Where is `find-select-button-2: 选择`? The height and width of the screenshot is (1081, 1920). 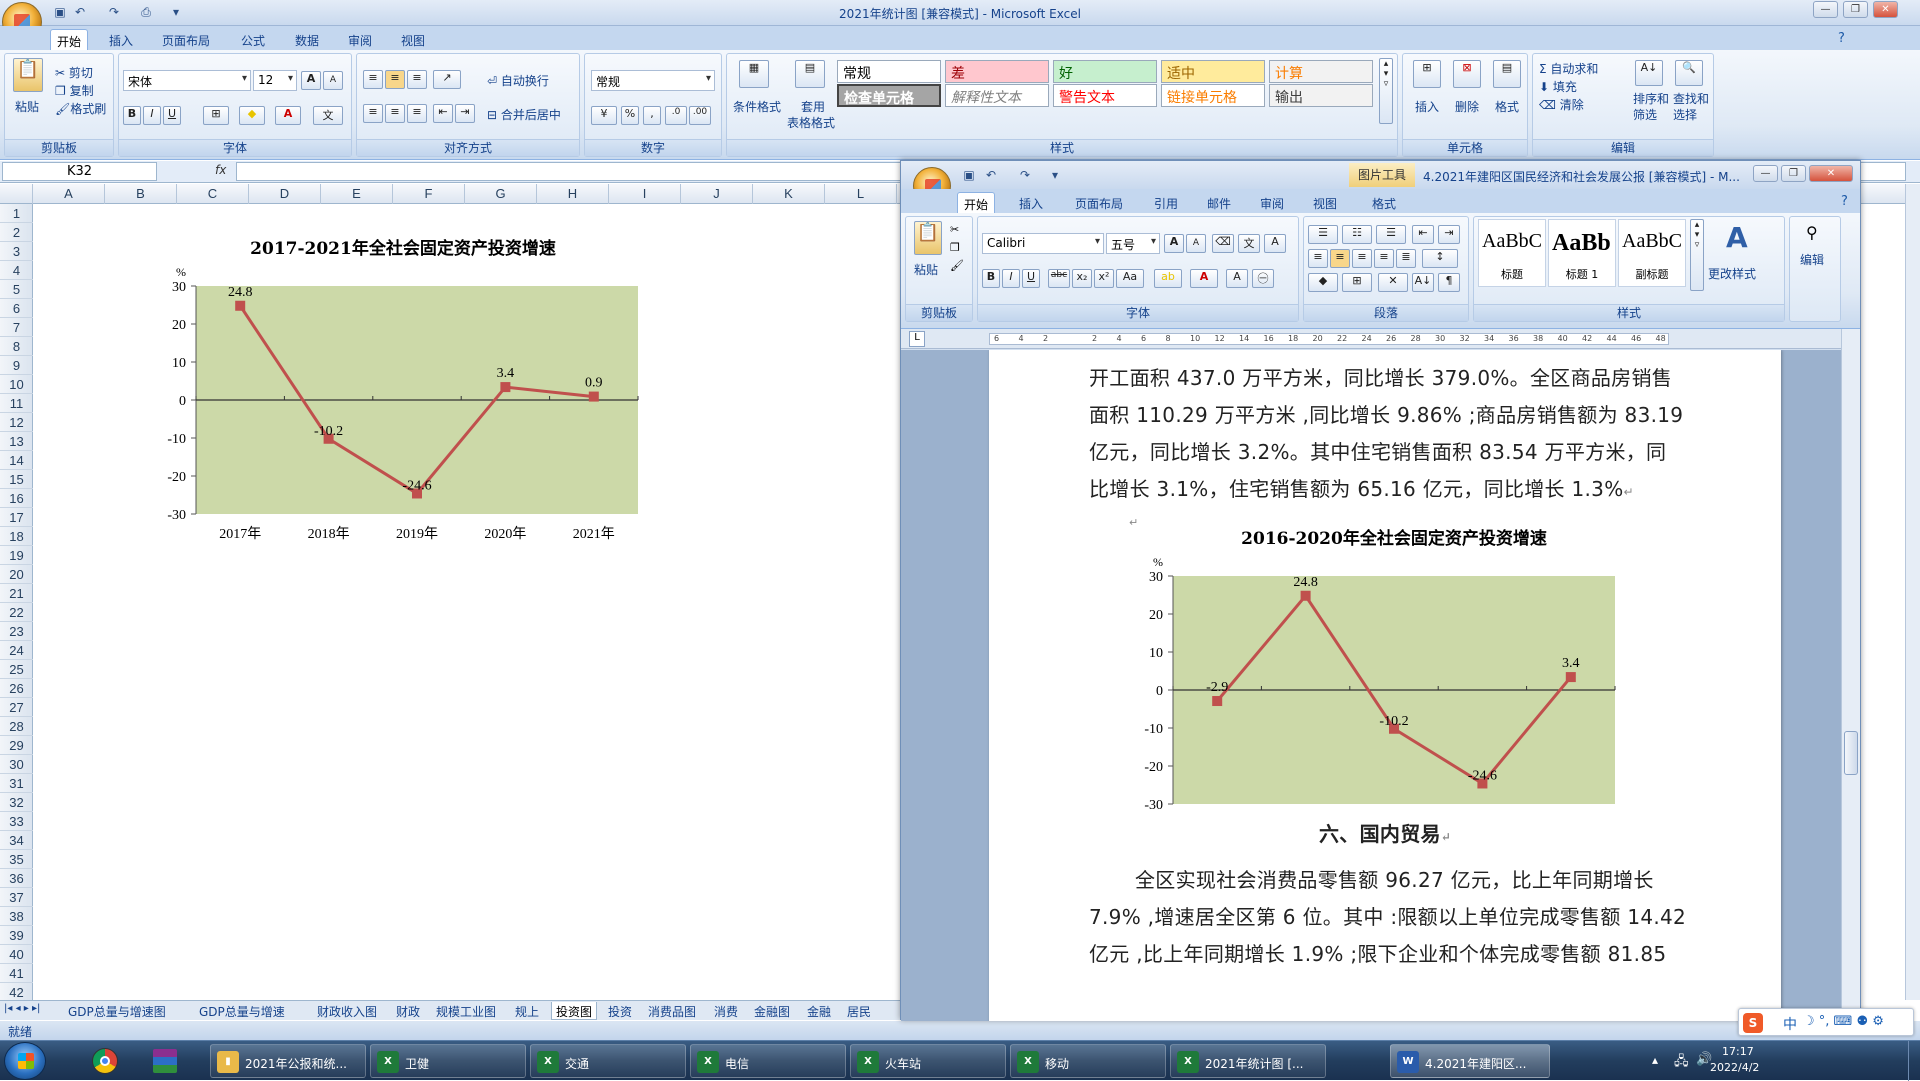
find-select-button-2: 选择 is located at coordinates (1685, 114).